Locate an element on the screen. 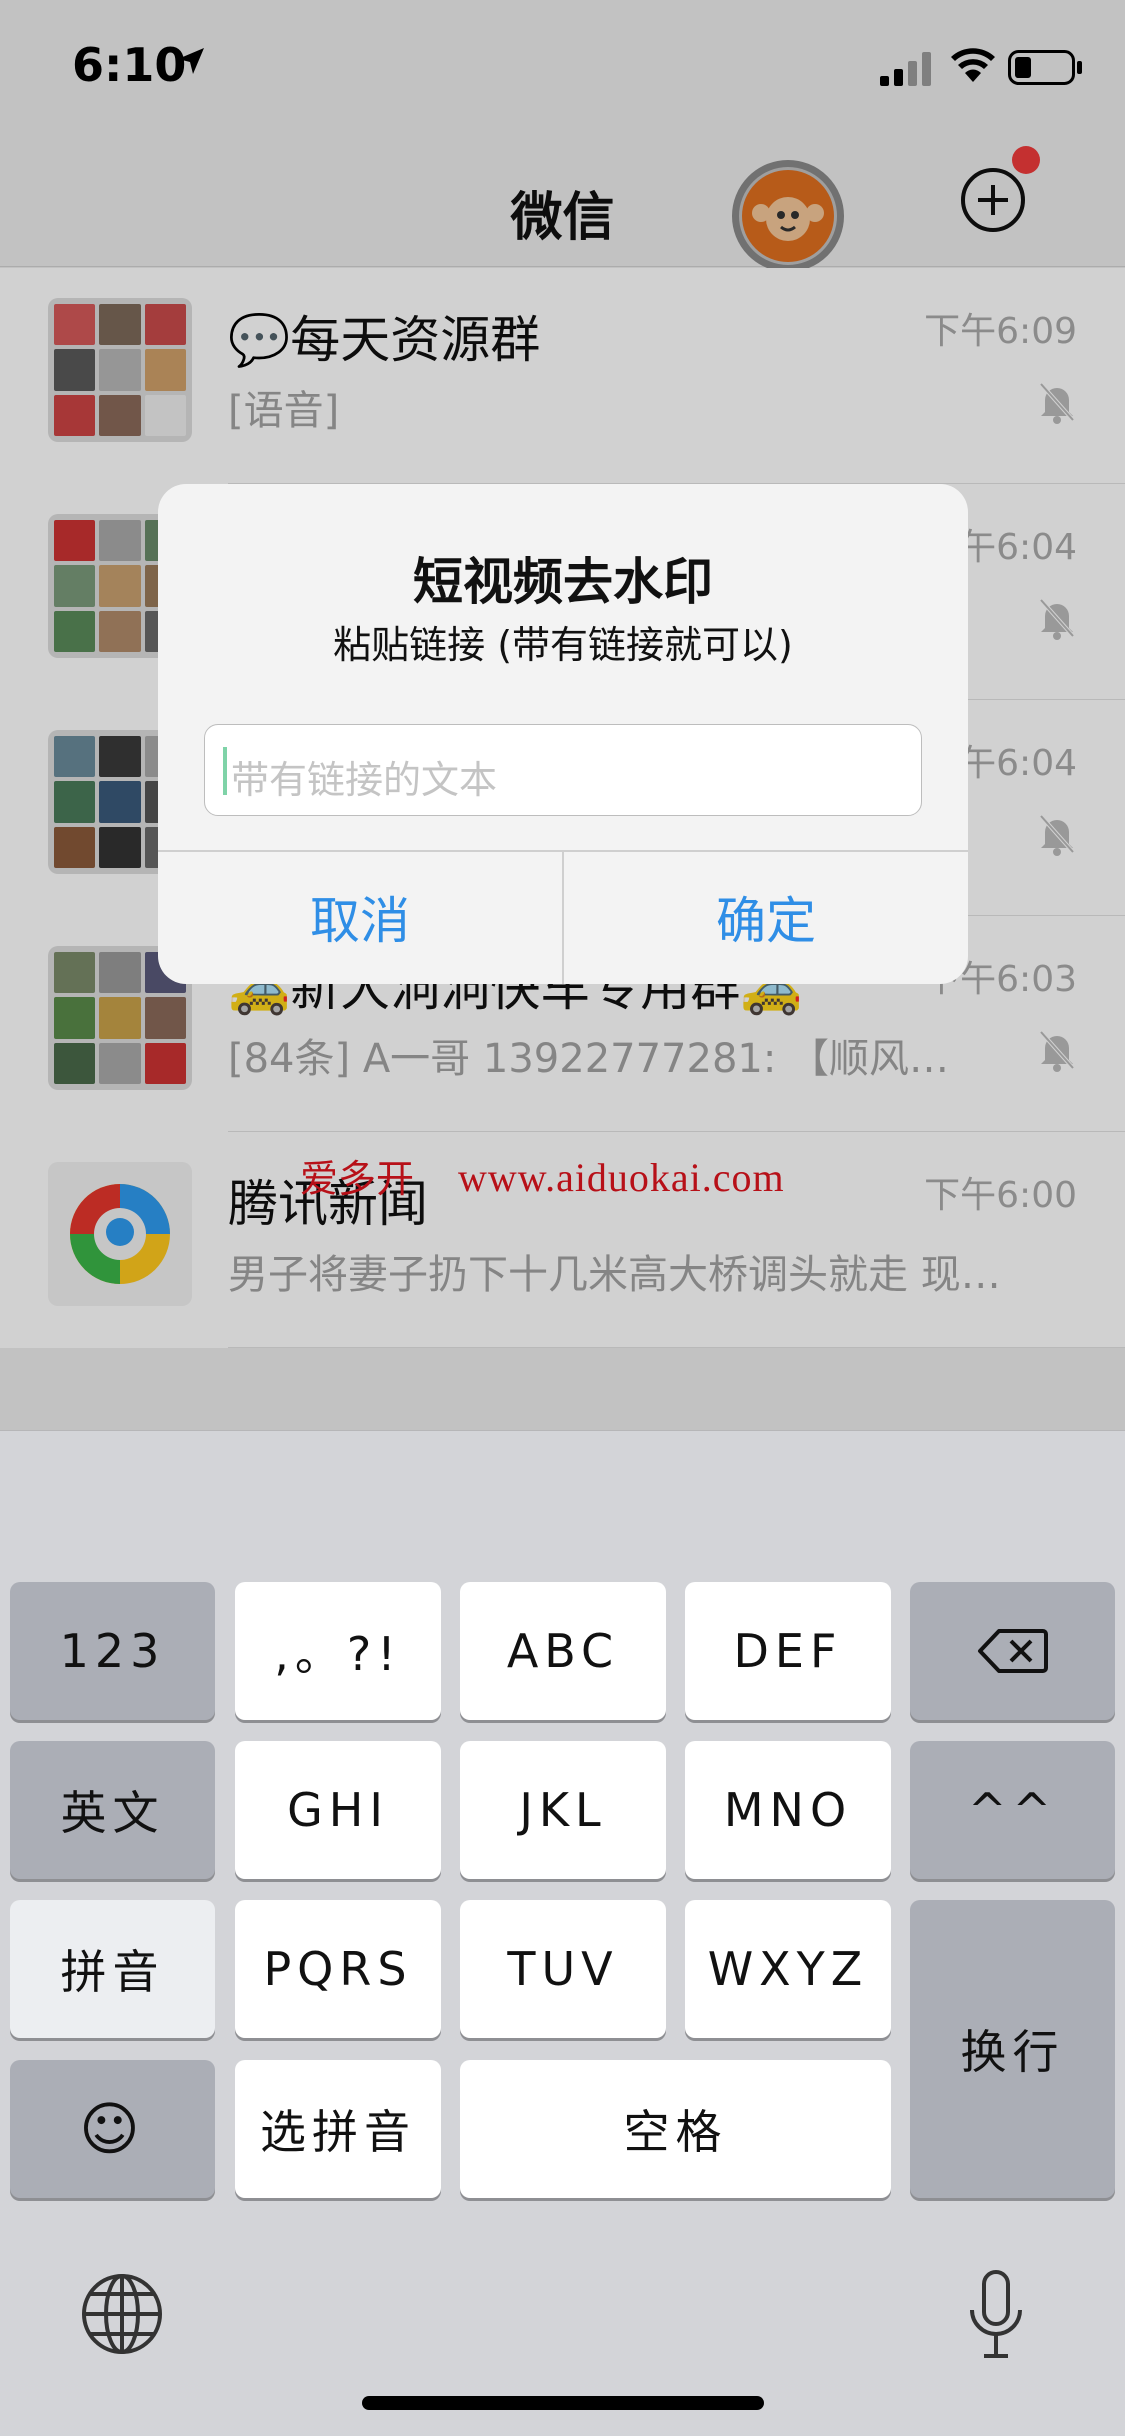 Image resolution: width=1125 pixels, height=2436 pixels. confirm-button: 确定 is located at coordinates (766, 917).